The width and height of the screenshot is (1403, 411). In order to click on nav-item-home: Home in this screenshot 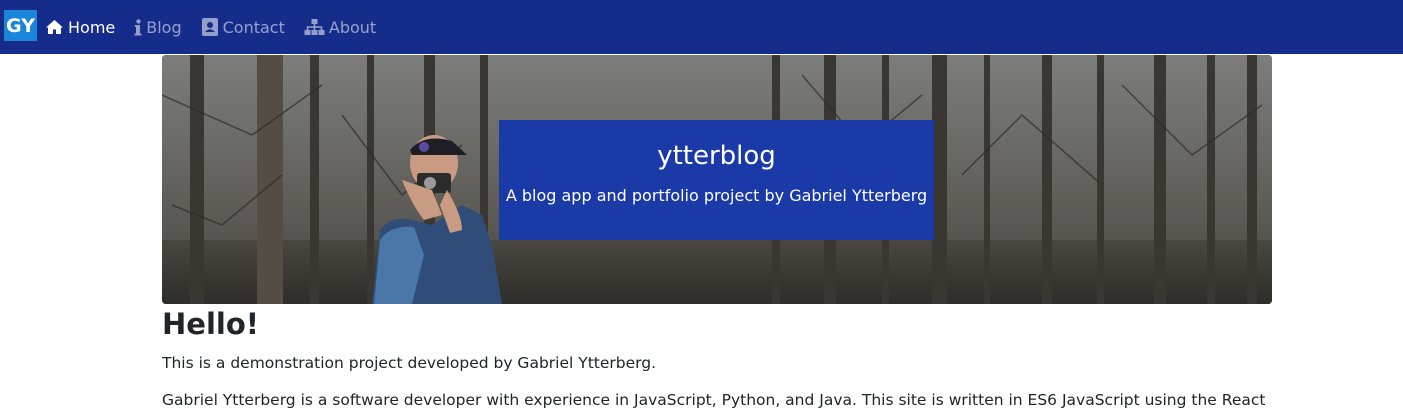, I will do `click(80, 27)`.